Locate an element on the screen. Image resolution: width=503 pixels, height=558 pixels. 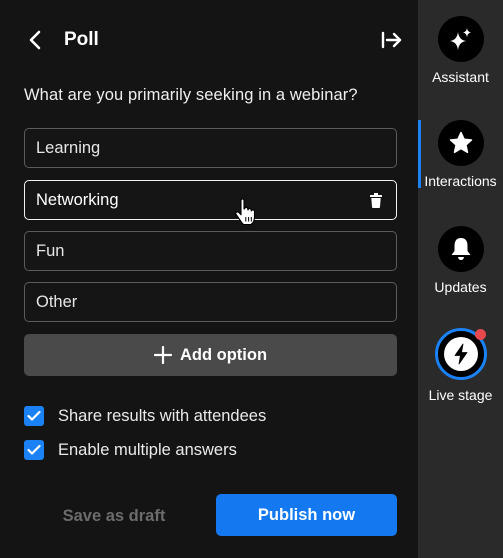
rail-item-interactions: Interactions is located at coordinates (460, 154).